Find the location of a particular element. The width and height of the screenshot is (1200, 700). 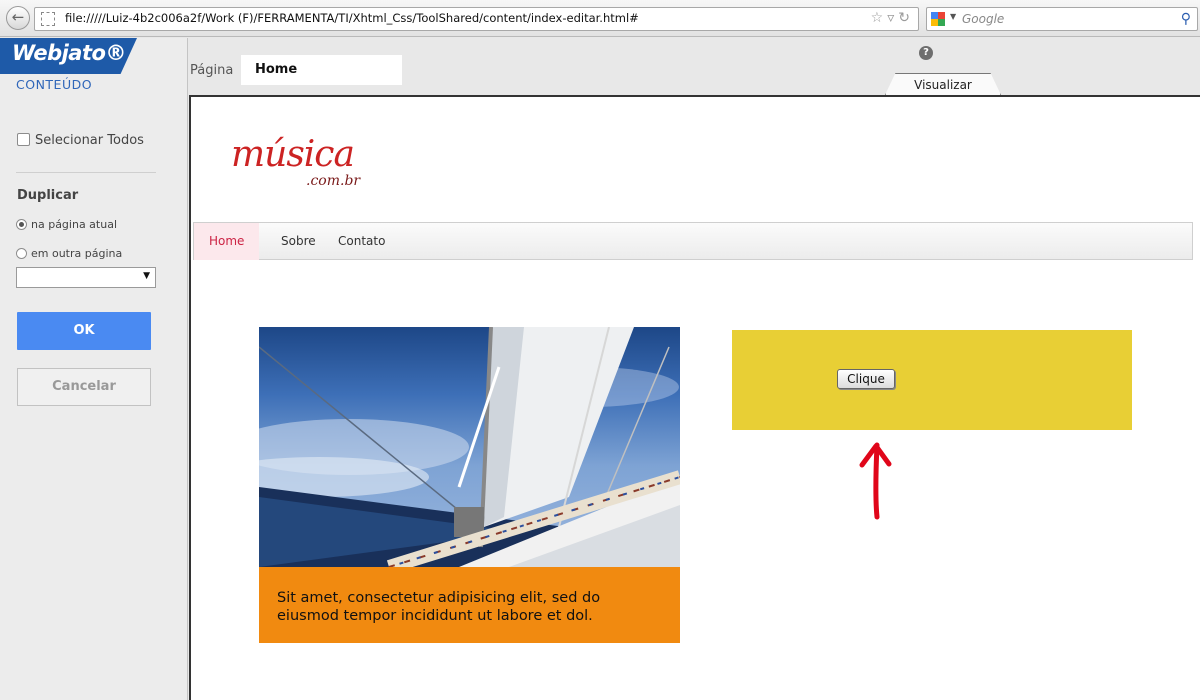

radio-current-page-button is located at coordinates (21, 224).